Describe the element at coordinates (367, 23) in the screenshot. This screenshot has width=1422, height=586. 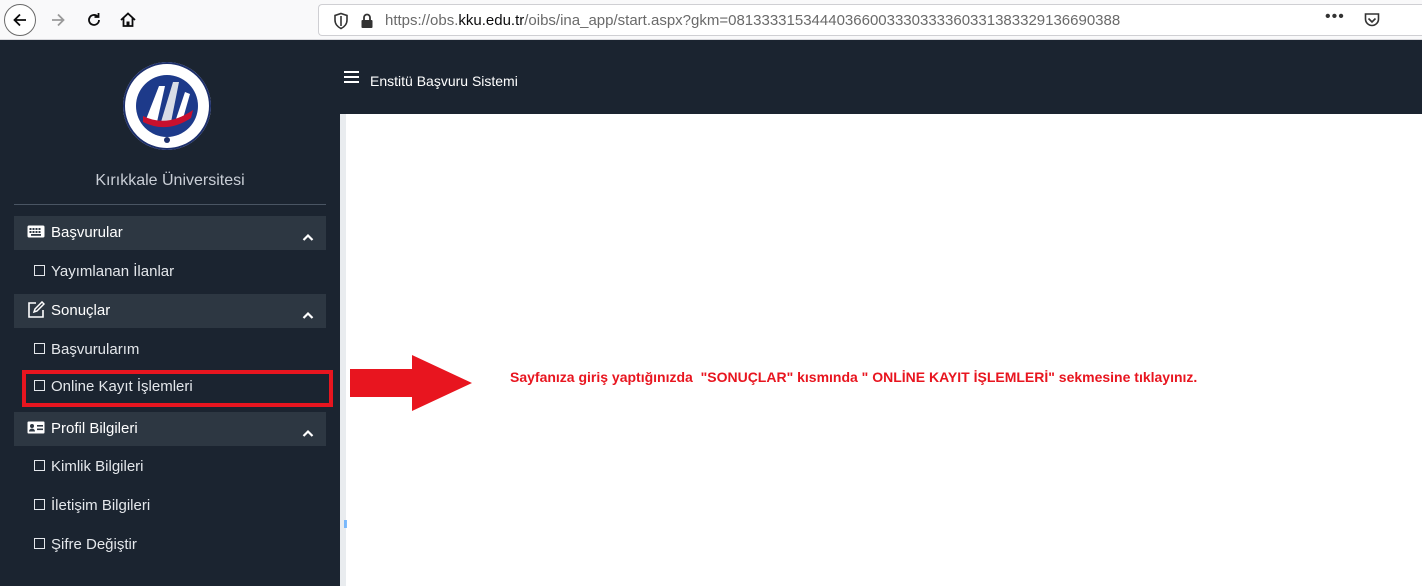
I see `lock-icon` at that location.